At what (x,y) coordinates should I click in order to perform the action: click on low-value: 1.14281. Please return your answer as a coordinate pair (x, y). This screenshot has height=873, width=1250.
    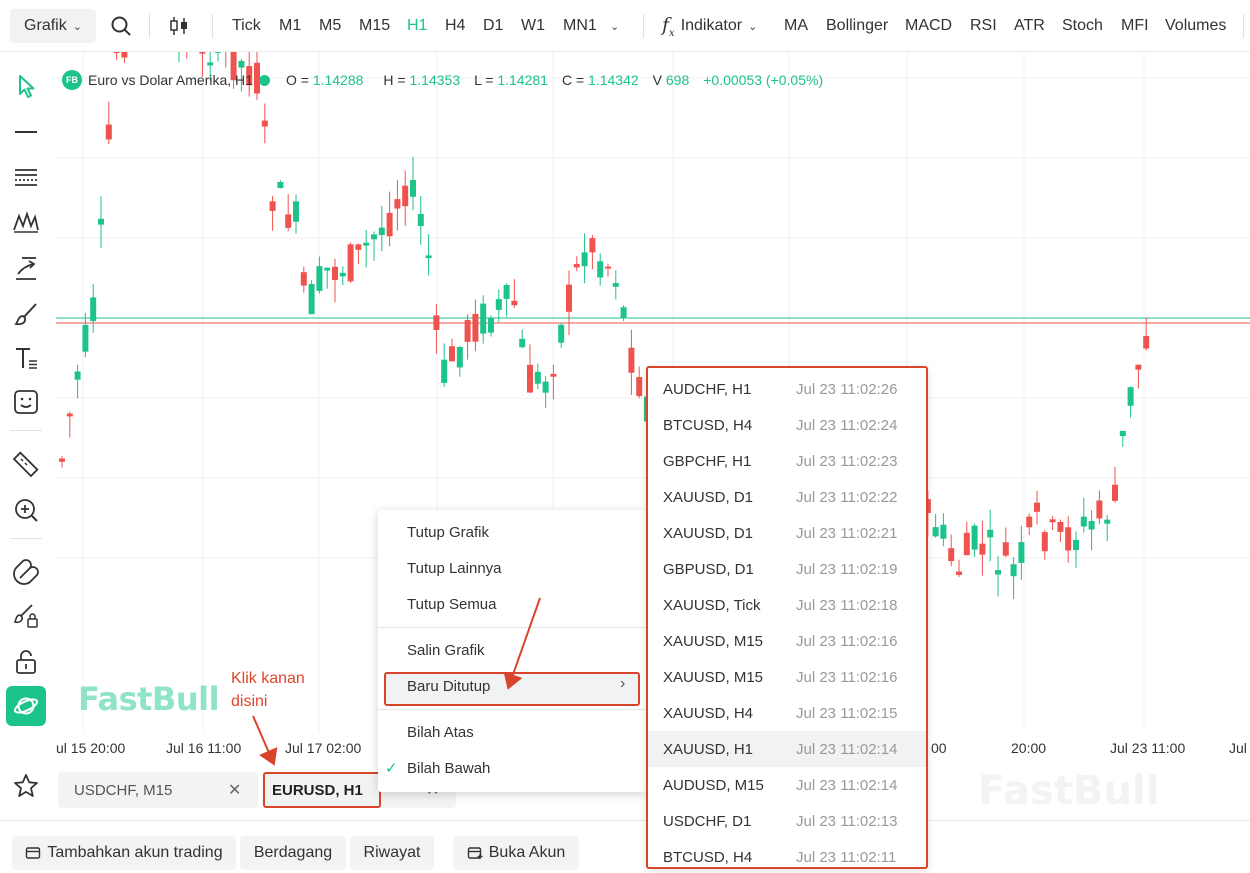
    Looking at the image, I should click on (522, 80).